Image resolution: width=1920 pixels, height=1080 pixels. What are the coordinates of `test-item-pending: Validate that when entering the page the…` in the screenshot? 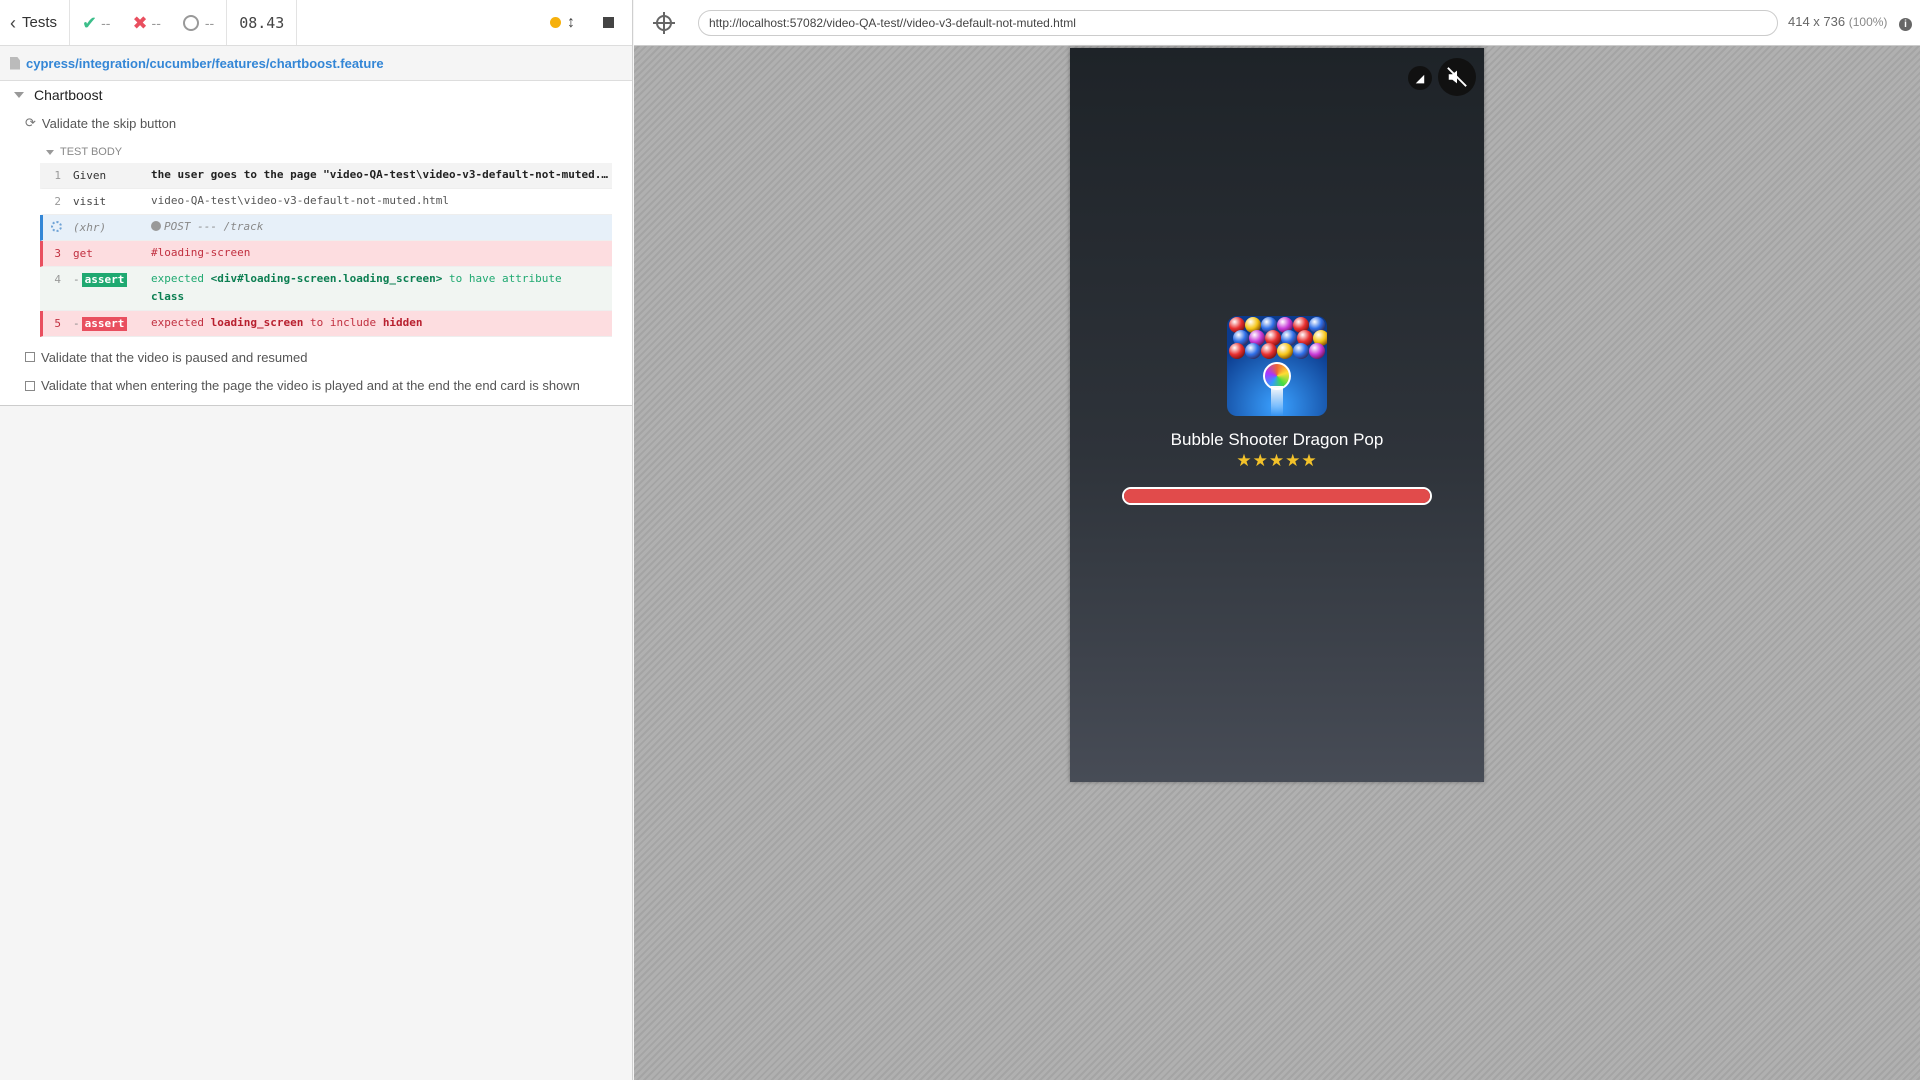 It's located at (316, 385).